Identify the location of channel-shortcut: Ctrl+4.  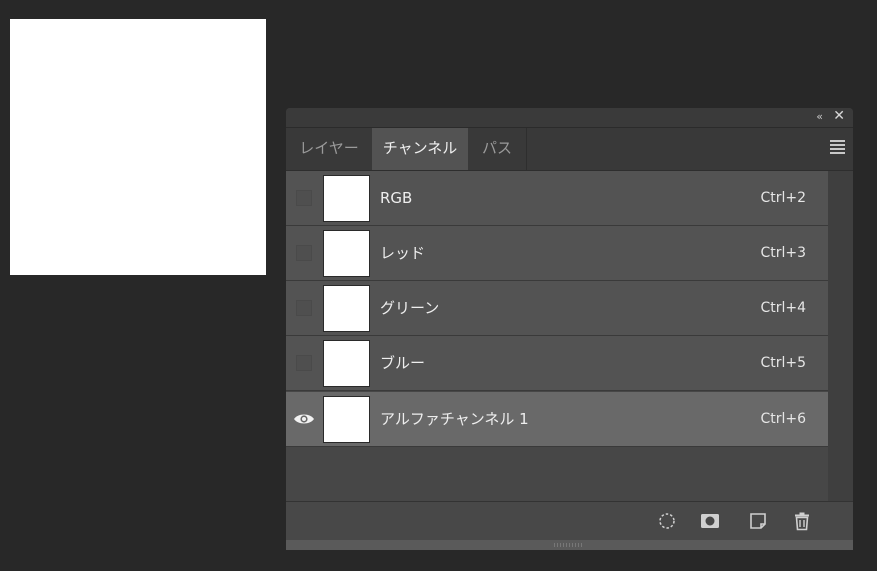
(783, 308).